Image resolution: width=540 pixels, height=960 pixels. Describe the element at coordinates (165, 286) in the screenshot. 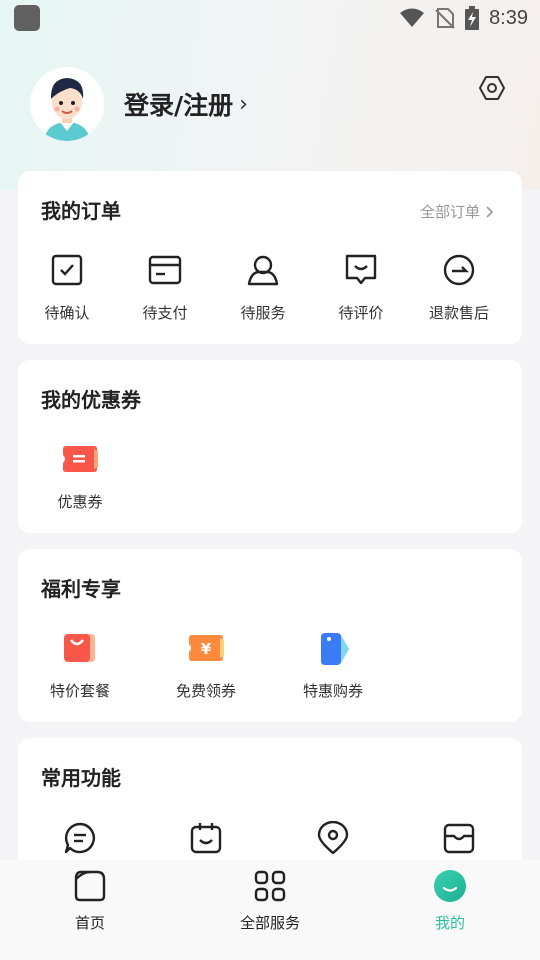

I see `order-pending-payment: 待支付` at that location.